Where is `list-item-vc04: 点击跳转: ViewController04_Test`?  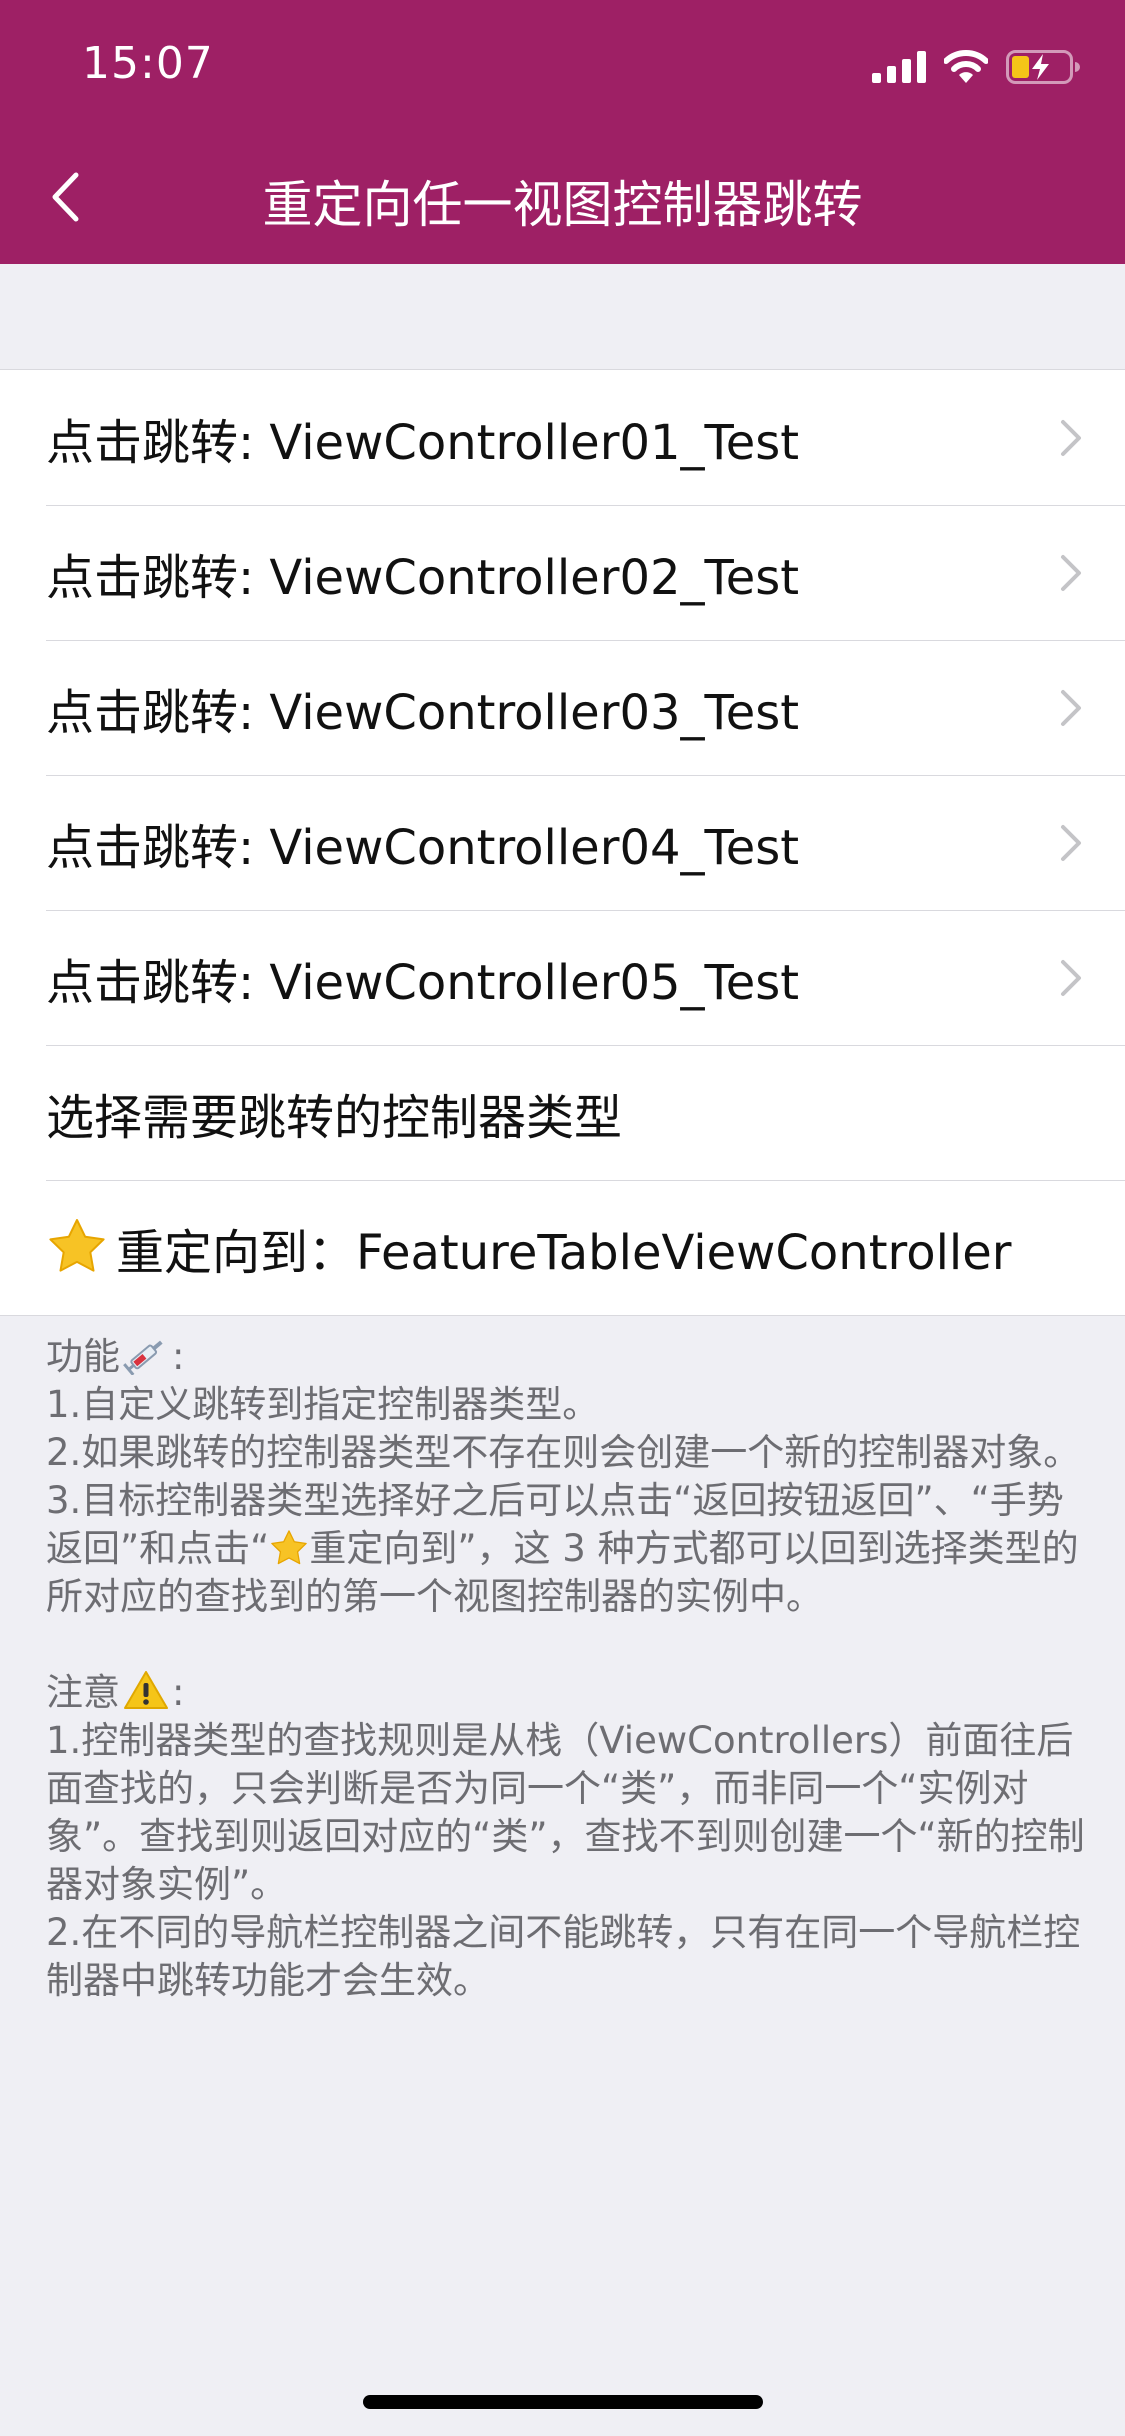 list-item-vc04: 点击跳转: ViewController04_Test is located at coordinates (562, 842).